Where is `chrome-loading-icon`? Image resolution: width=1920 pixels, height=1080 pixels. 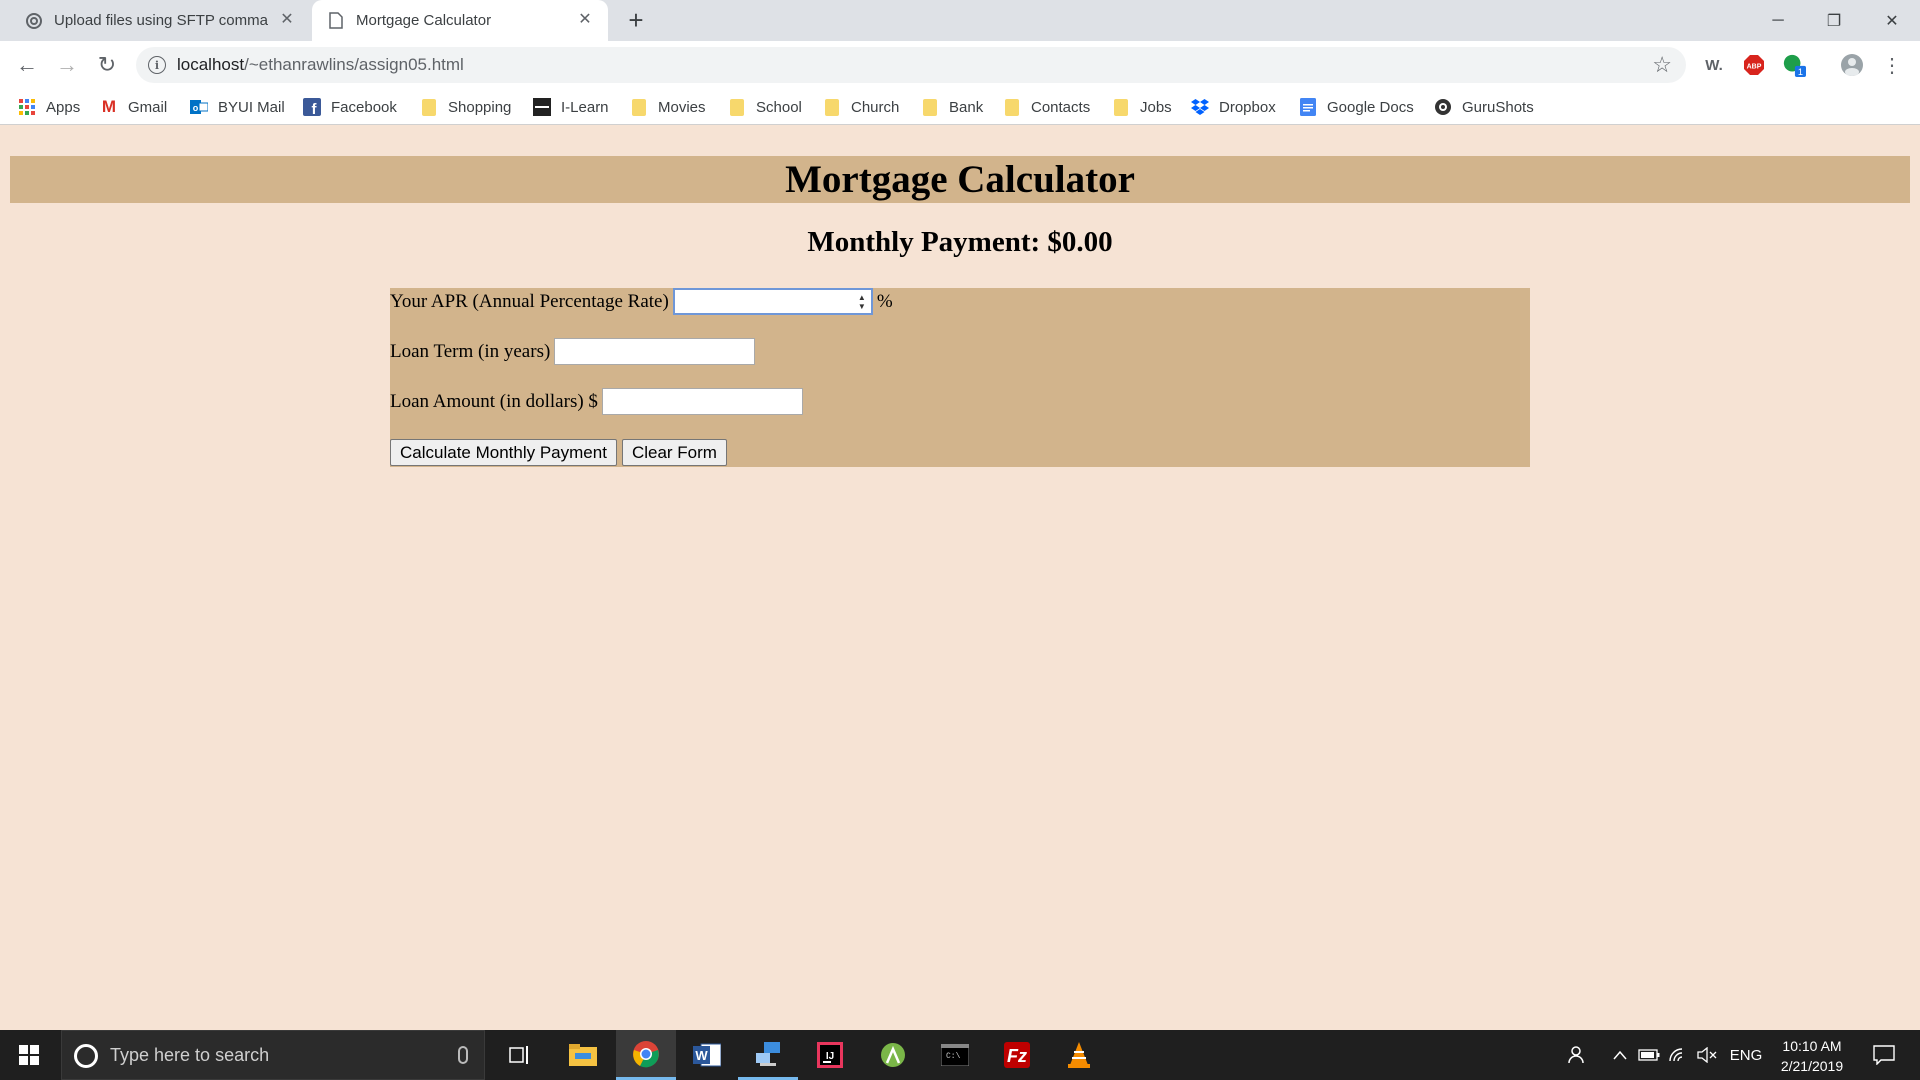
chrome-loading-icon is located at coordinates (34, 21).